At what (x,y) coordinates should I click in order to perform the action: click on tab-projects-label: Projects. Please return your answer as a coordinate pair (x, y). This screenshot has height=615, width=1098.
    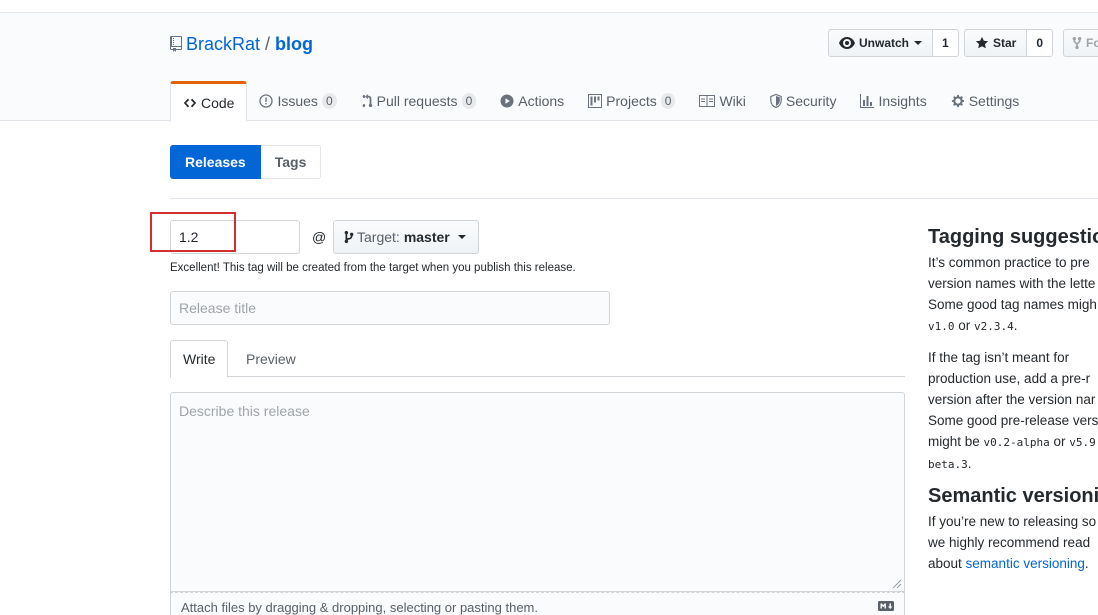
    Looking at the image, I should click on (631, 101).